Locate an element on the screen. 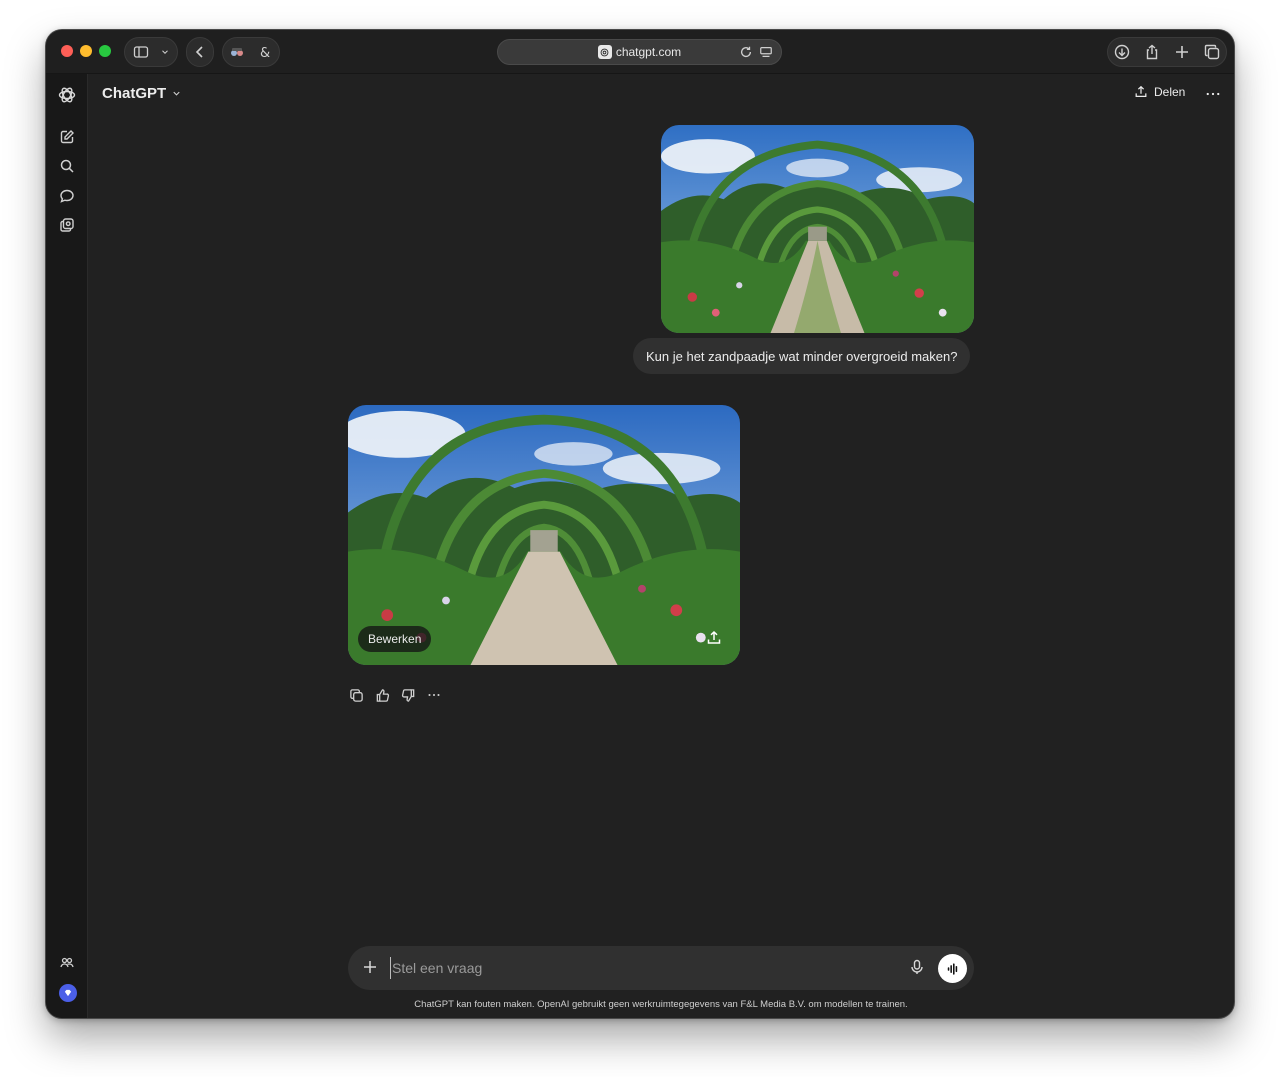 The height and width of the screenshot is (1077, 1280). thumbs-up-icon is located at coordinates (382, 695).